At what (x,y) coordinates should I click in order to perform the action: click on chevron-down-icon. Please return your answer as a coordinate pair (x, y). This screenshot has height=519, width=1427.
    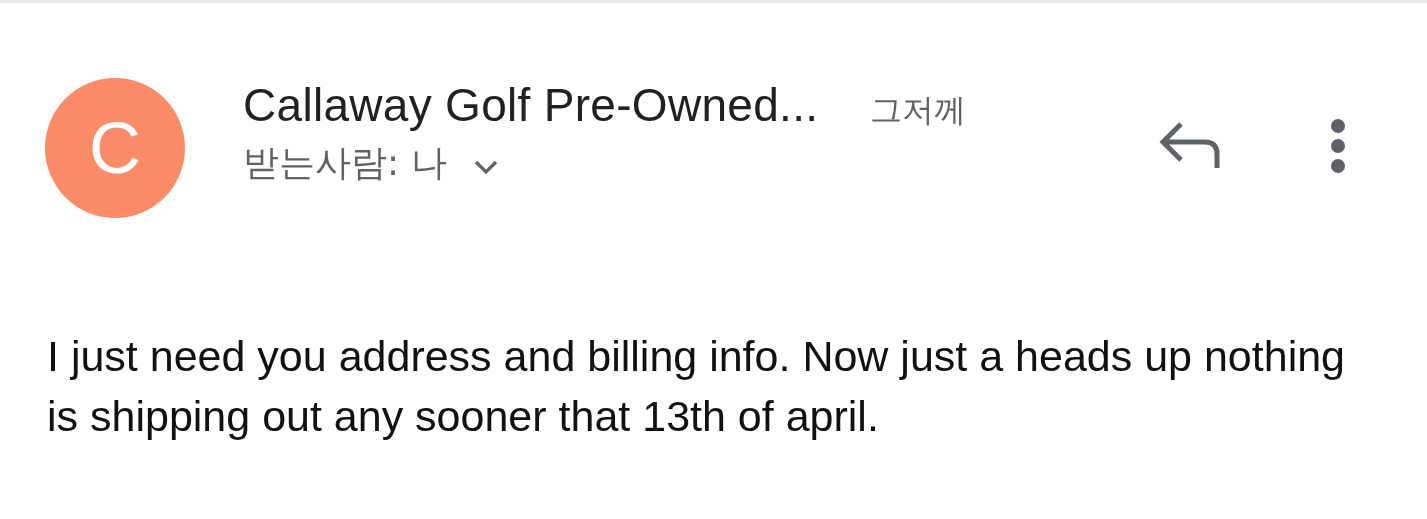
    Looking at the image, I should click on (485, 166).